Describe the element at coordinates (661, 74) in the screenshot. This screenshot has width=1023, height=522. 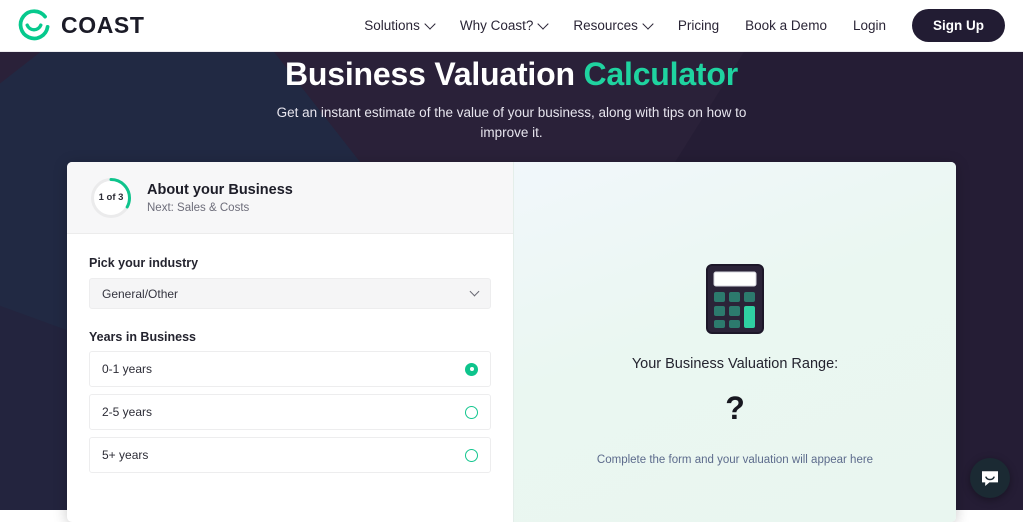
I see `page-title-accent: Calculator` at that location.